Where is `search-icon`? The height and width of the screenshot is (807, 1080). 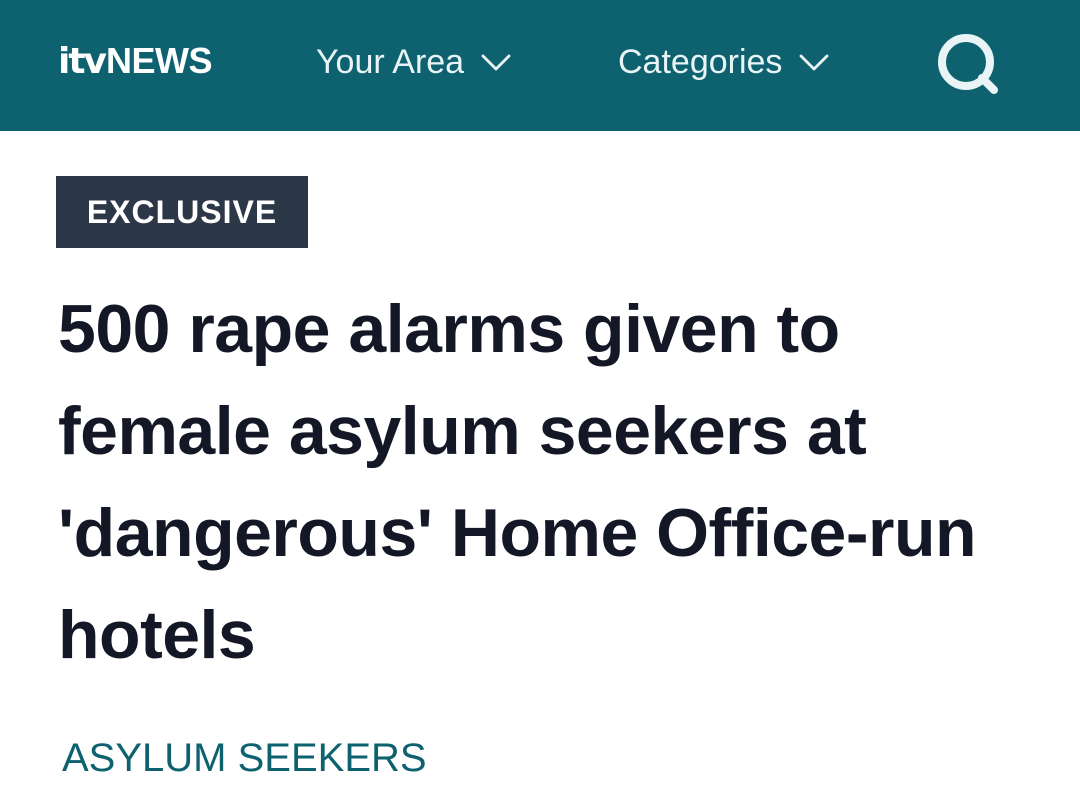 search-icon is located at coordinates (968, 64).